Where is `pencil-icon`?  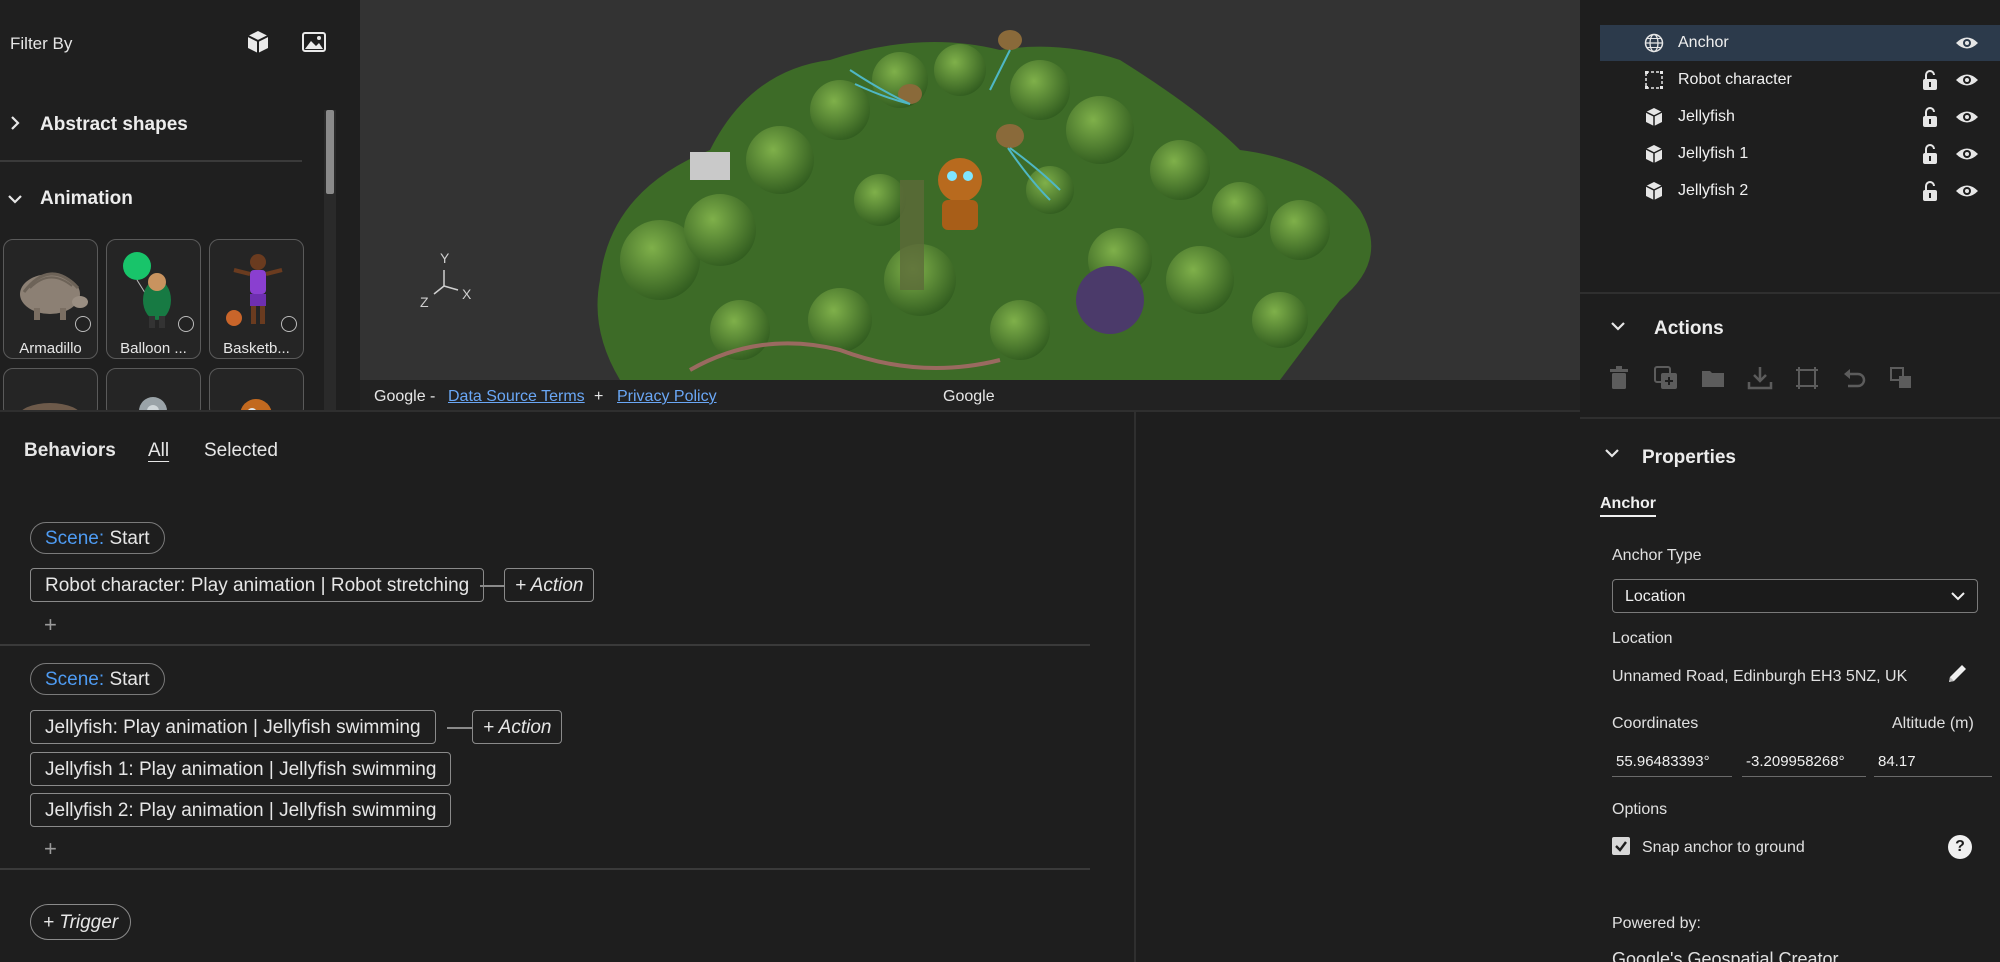
pencil-icon is located at coordinates (1958, 673).